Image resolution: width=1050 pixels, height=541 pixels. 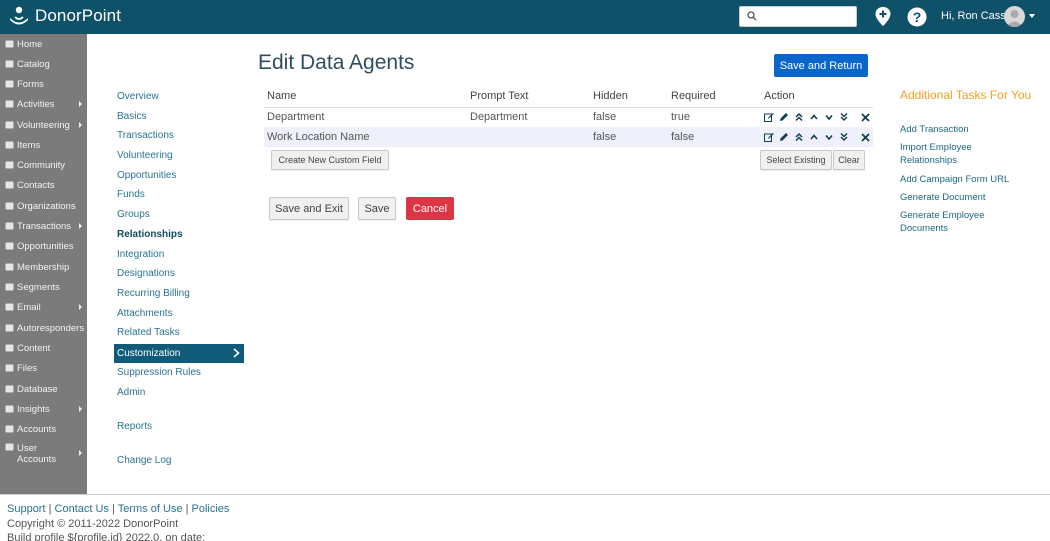 I want to click on cancel-button: Cancel, so click(x=430, y=208).